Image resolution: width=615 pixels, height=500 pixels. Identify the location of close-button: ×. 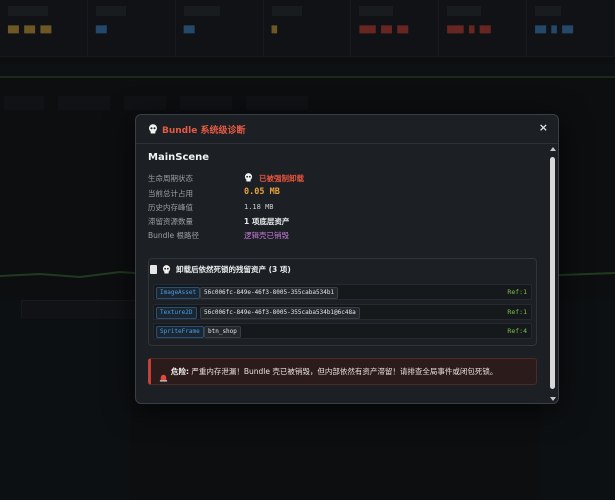
(543, 127).